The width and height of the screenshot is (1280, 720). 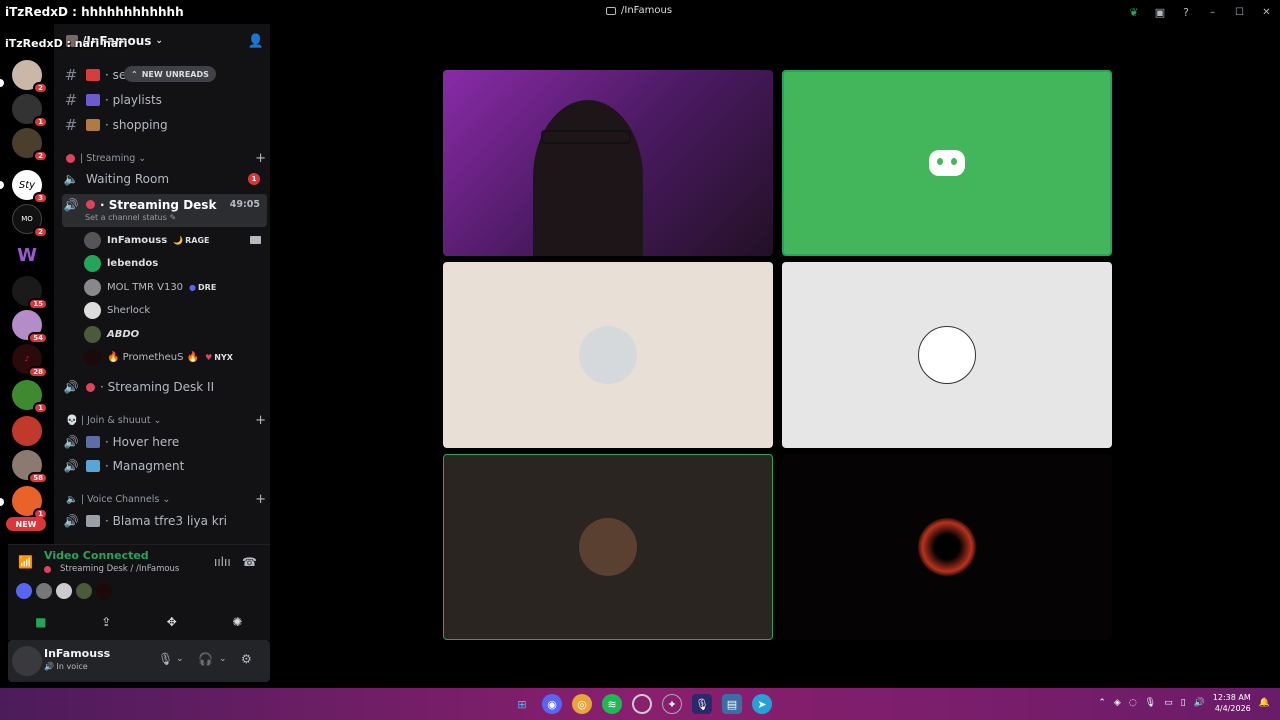 What do you see at coordinates (672, 704) in the screenshot?
I see `app-icon: ✦` at bounding box center [672, 704].